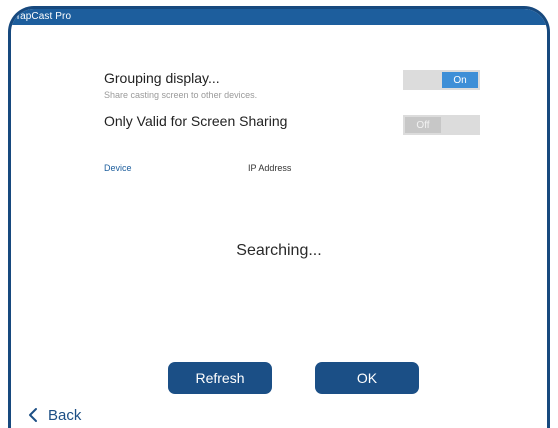 This screenshot has width=558, height=428. I want to click on column-header-ip-address: IP Address, so click(270, 168).